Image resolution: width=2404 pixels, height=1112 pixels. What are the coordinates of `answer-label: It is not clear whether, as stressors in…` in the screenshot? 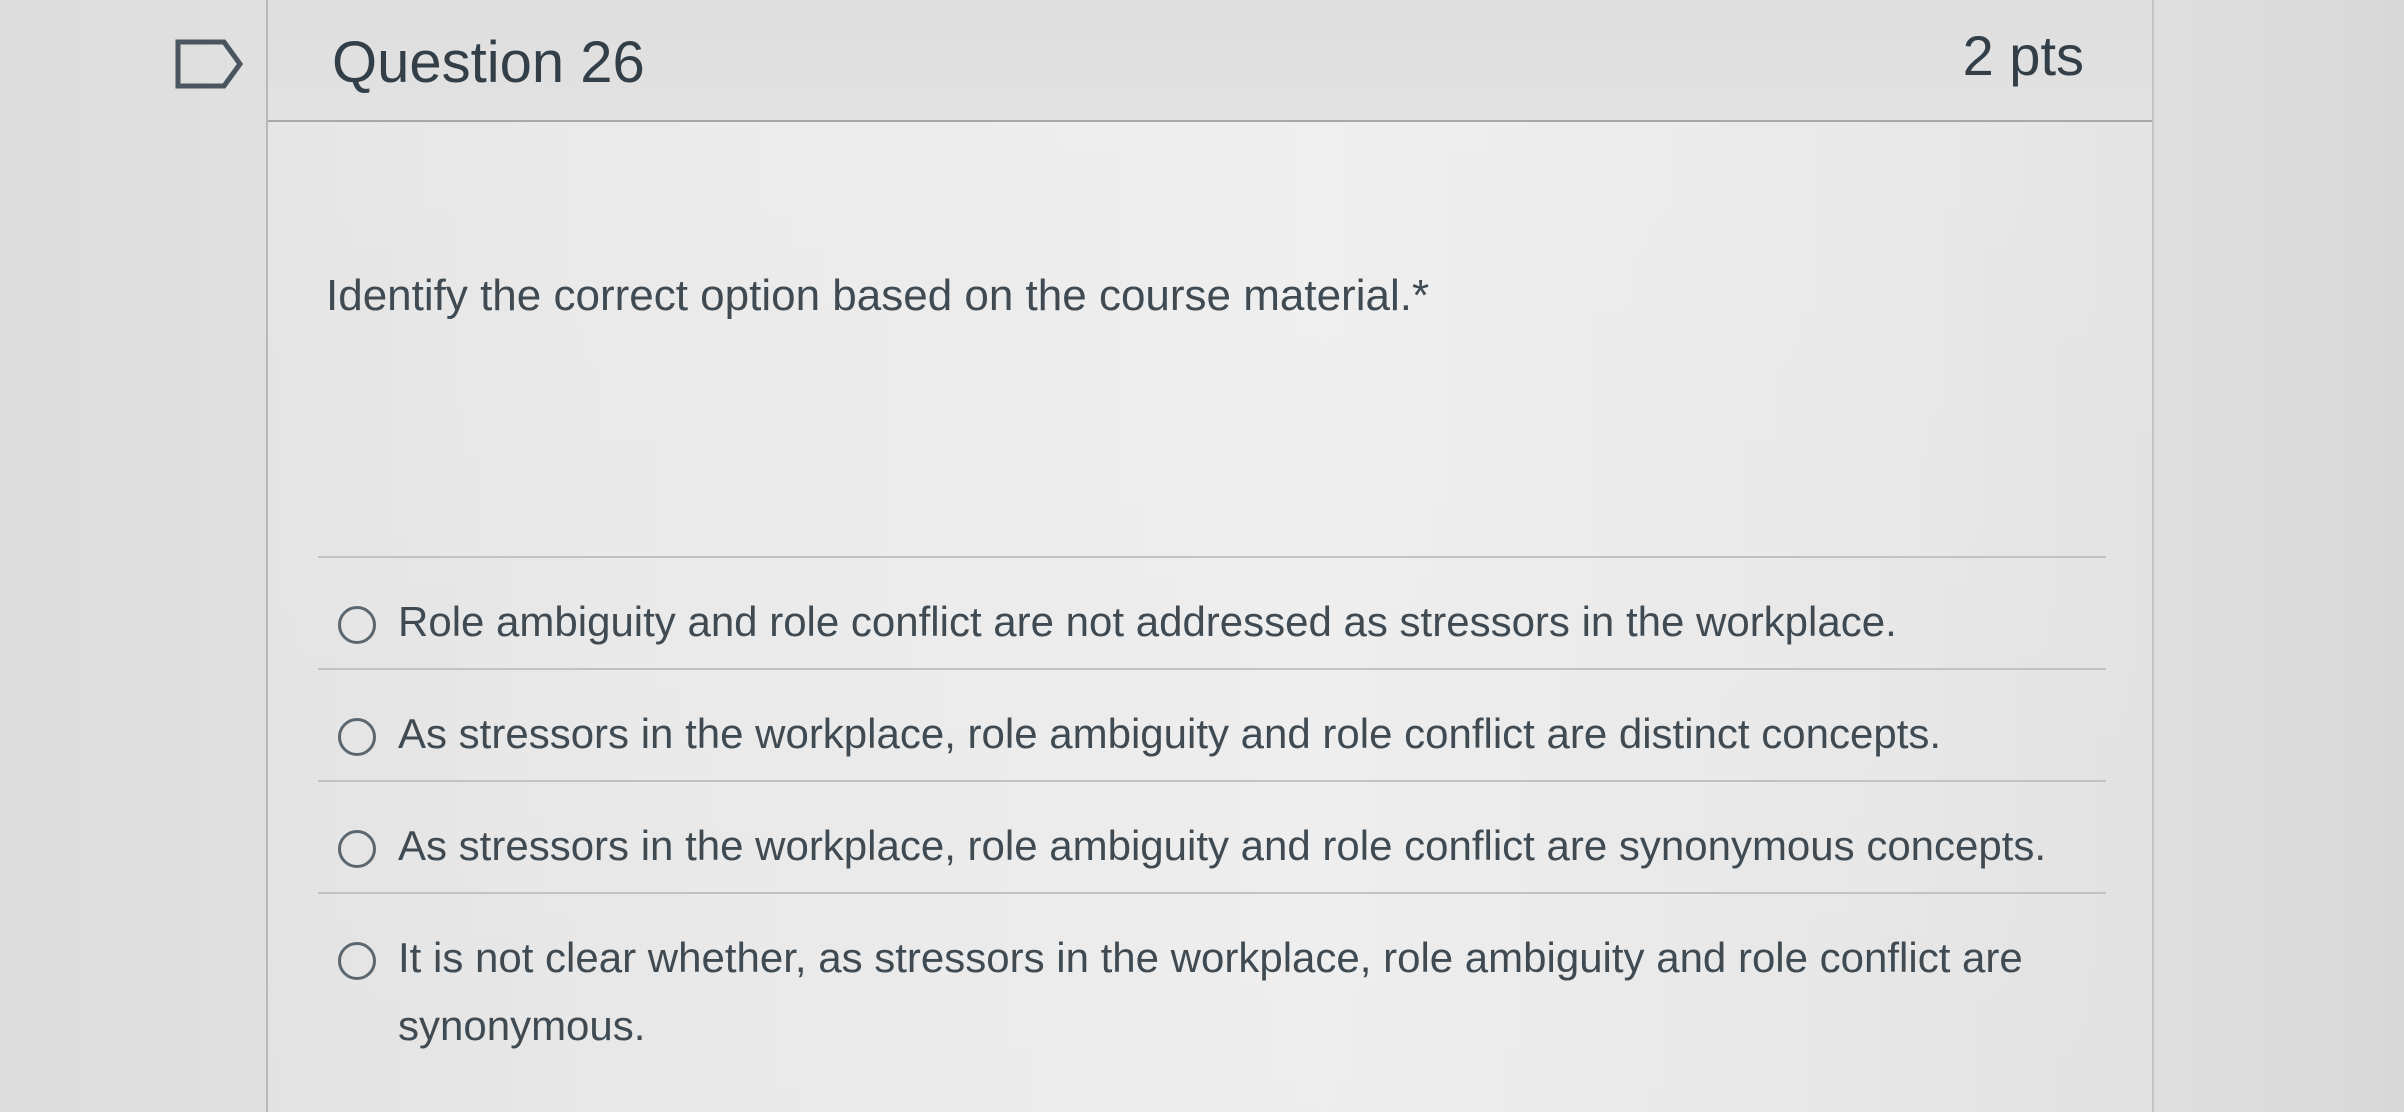 It's located at (1258, 992).